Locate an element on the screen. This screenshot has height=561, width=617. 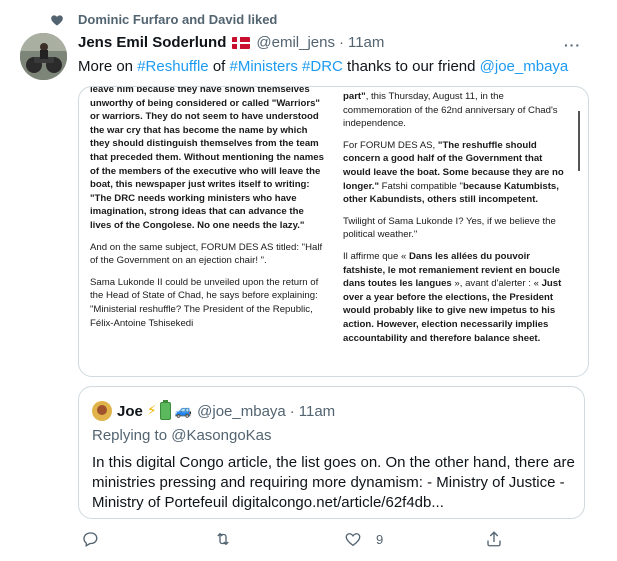
action-bar: 9 is located at coordinates (293, 541).